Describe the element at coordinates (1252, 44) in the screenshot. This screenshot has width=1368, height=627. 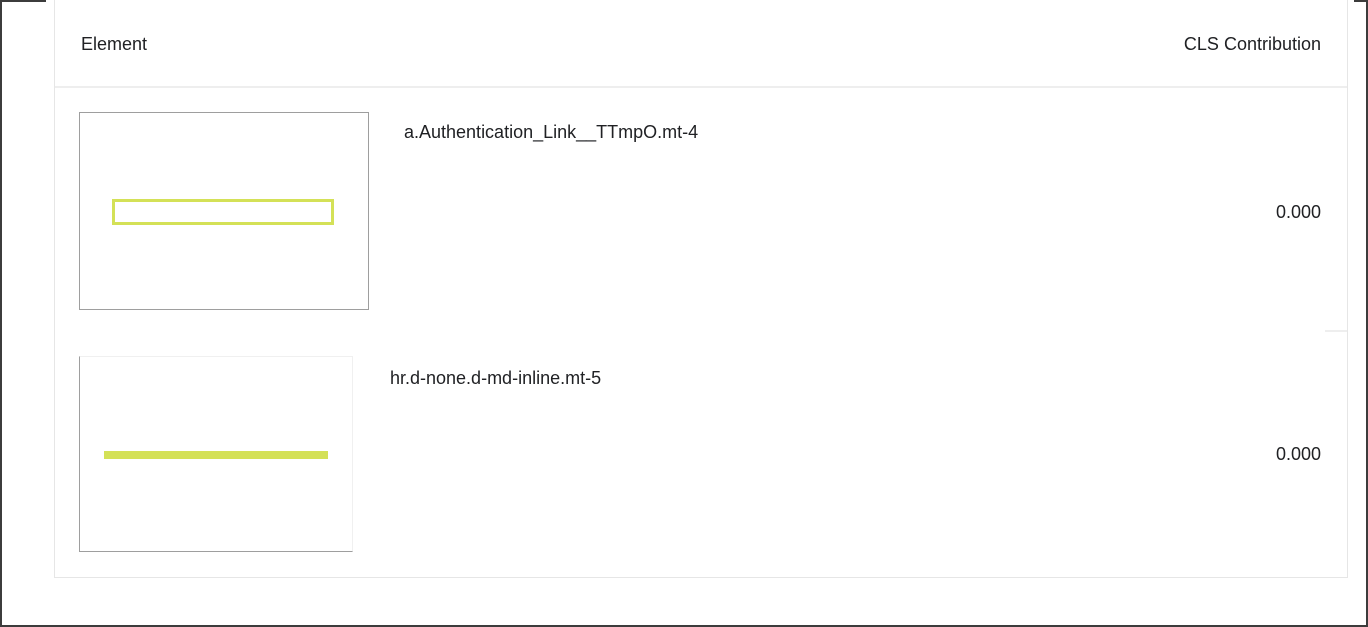
I see `column-header-cls-contribution: CLS Contribution` at that location.